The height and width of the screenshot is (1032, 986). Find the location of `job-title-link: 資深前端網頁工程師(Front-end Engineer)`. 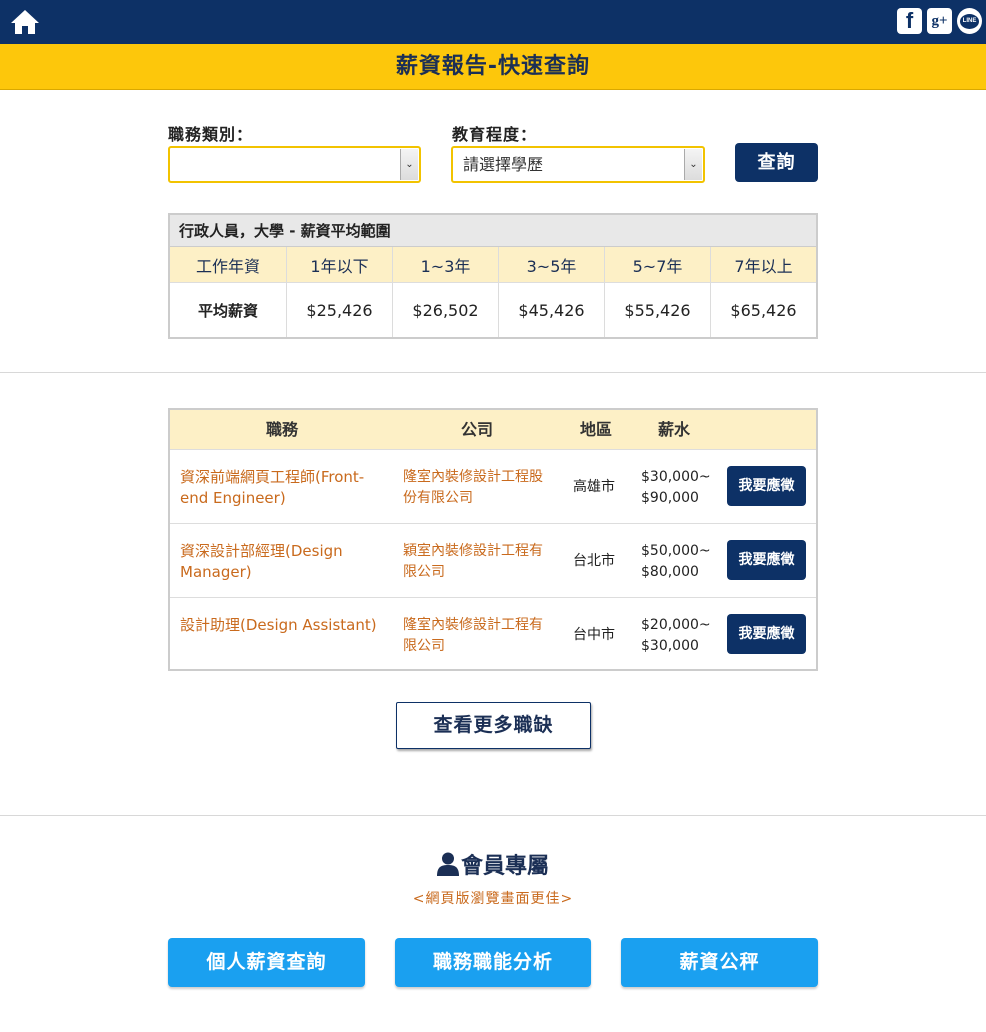

job-title-link: 資深前端網頁工程師(Front-end Engineer) is located at coordinates (280, 487).